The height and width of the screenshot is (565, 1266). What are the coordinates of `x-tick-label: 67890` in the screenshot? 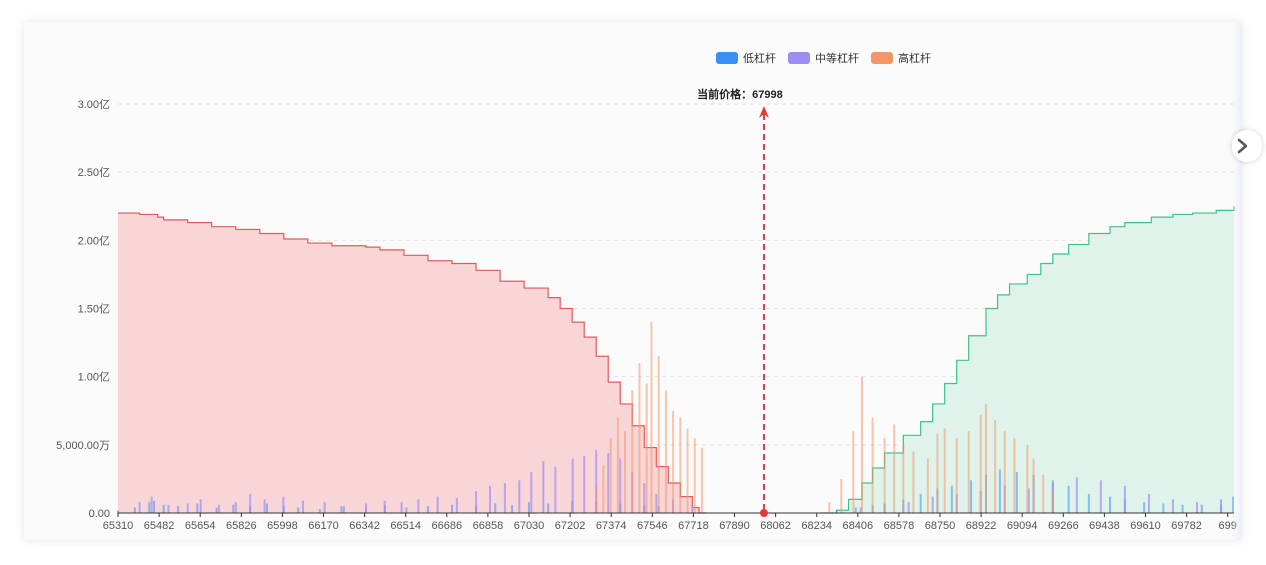 It's located at (734, 526).